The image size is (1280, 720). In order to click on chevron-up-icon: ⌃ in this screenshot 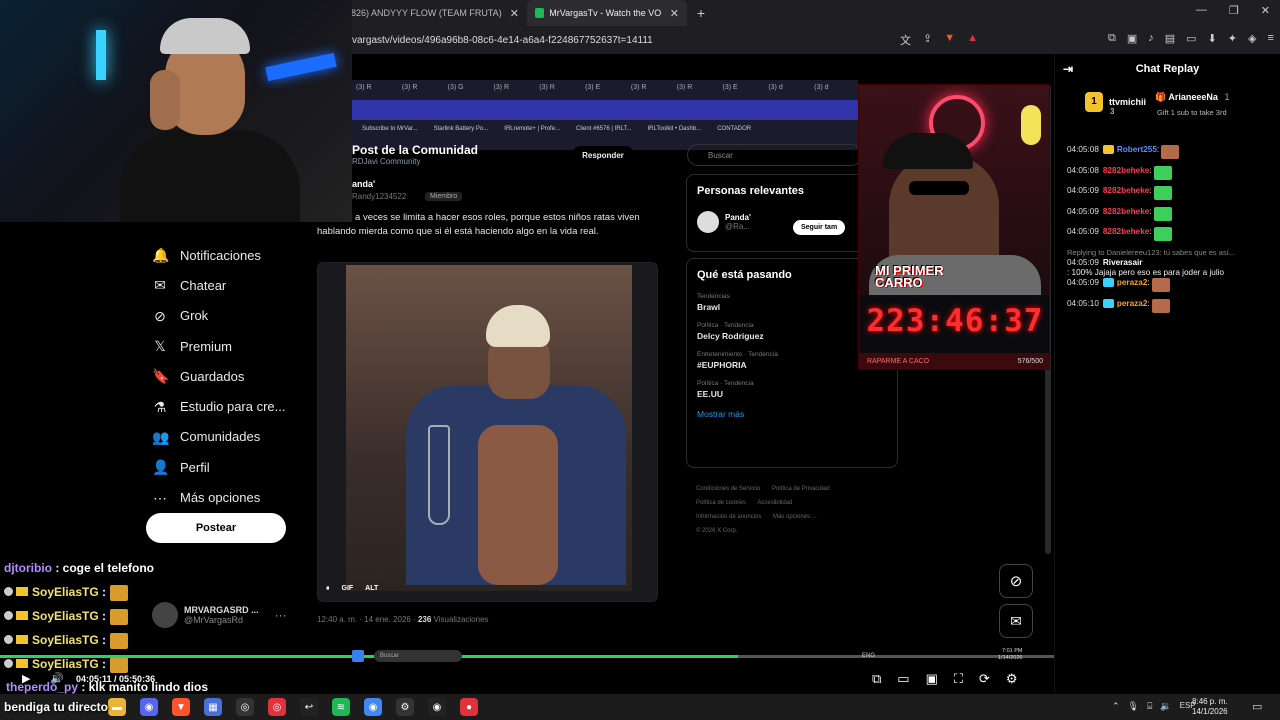, I will do `click(1116, 706)`.